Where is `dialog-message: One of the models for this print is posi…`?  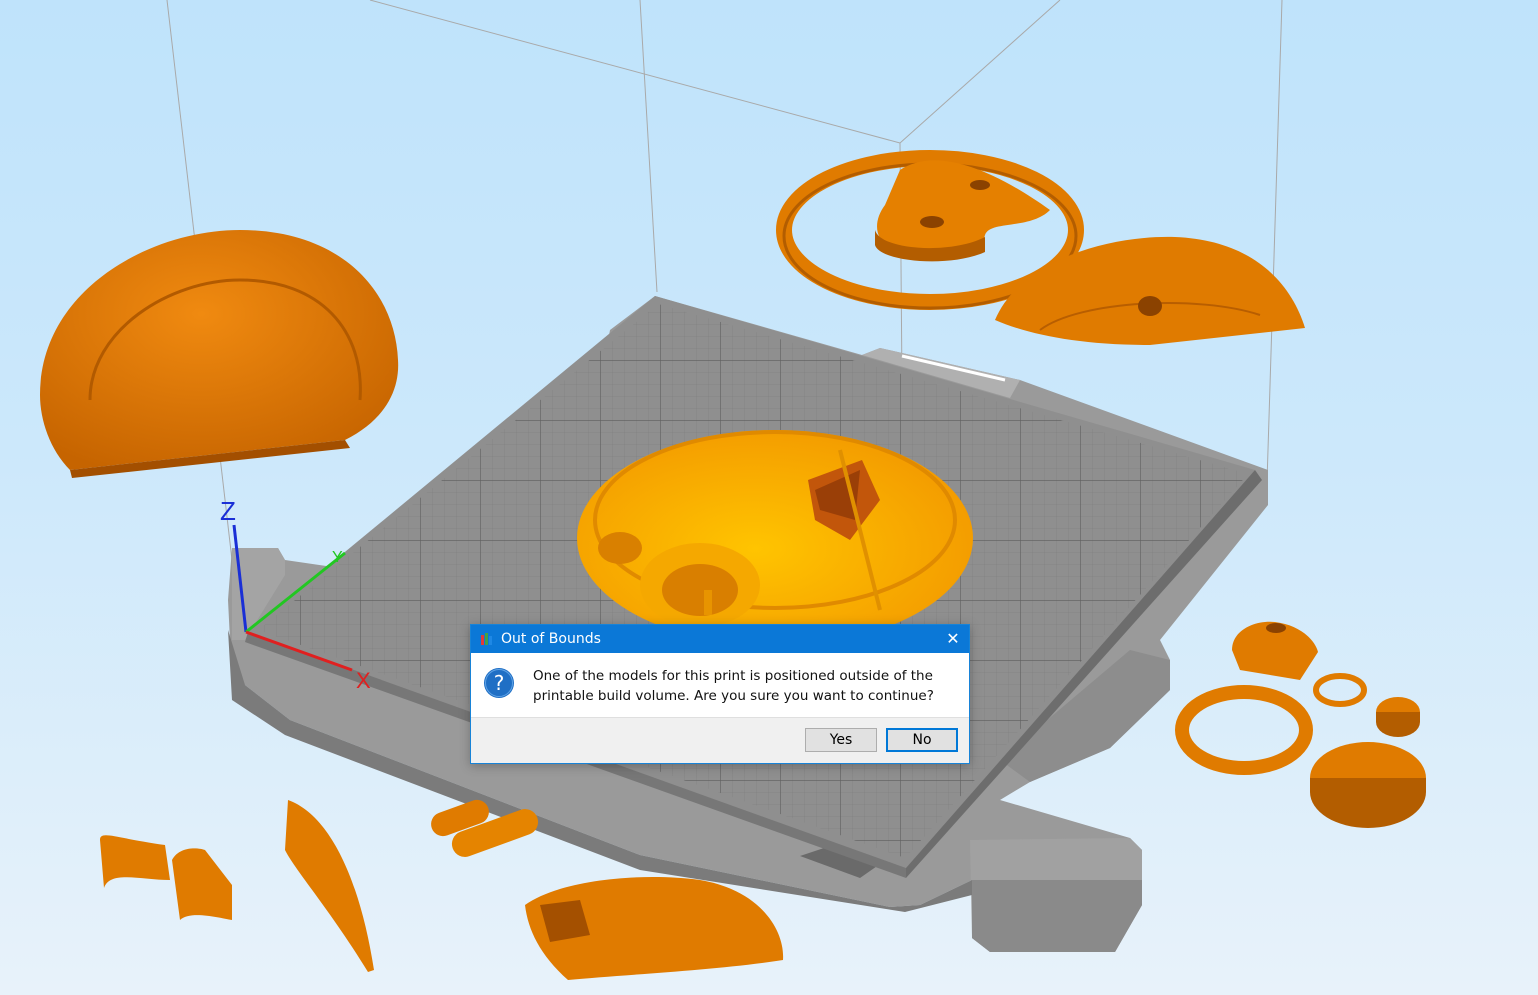
dialog-message: One of the models for this print is posi… is located at coordinates (733, 686).